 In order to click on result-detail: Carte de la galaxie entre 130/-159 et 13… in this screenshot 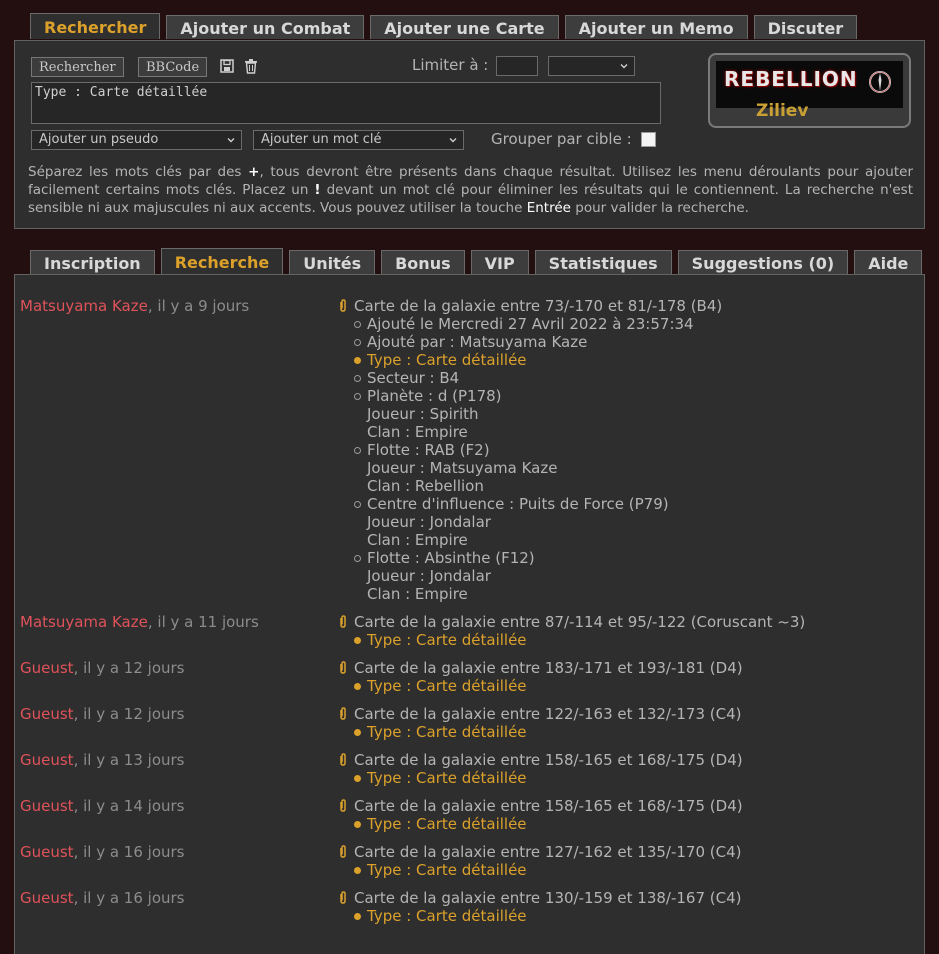, I will do `click(540, 907)`.